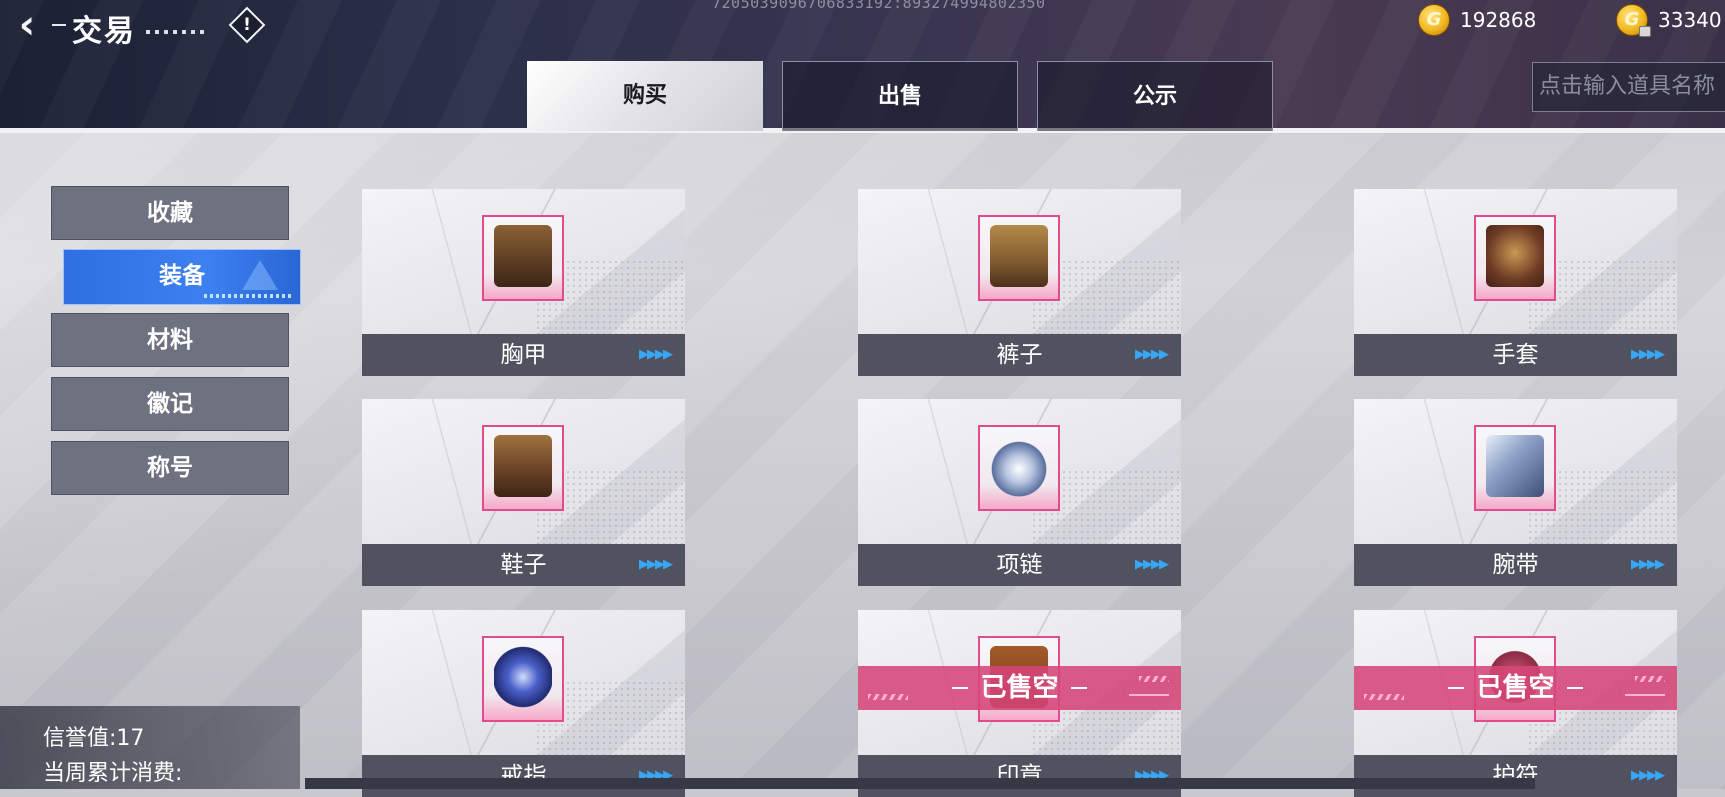 This screenshot has height=797, width=1725. I want to click on gold-balance: 192868, so click(1498, 20).